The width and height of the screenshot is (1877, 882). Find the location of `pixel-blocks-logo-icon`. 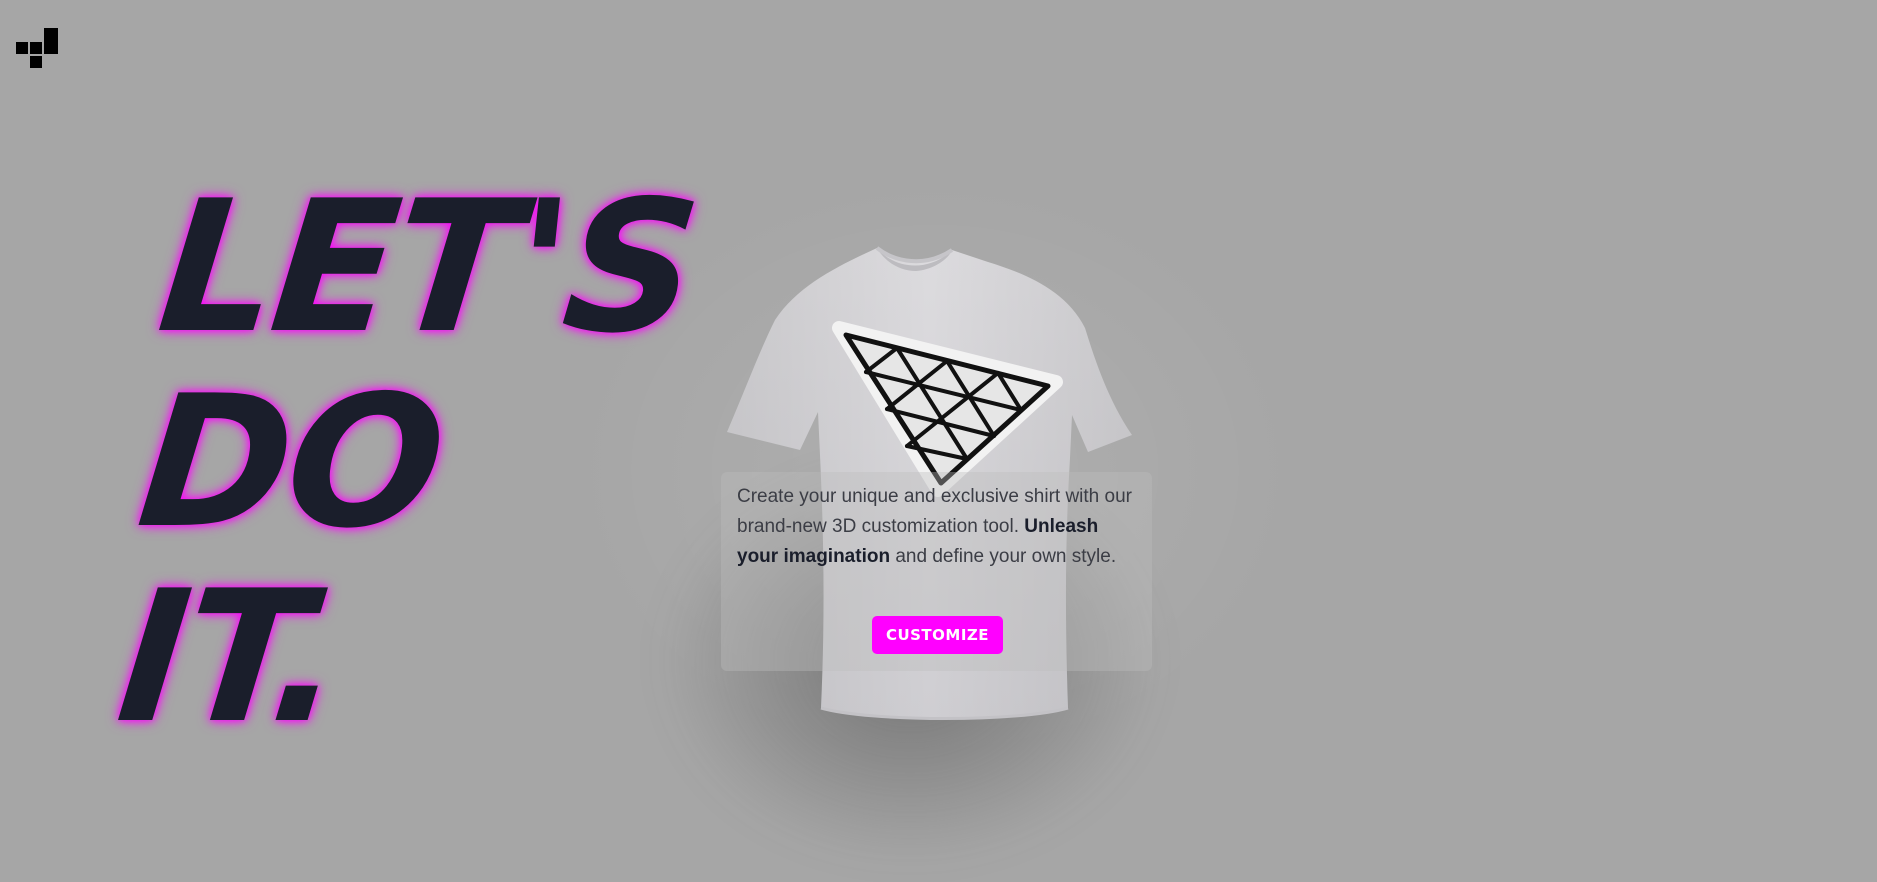

pixel-blocks-logo-icon is located at coordinates (37, 49).